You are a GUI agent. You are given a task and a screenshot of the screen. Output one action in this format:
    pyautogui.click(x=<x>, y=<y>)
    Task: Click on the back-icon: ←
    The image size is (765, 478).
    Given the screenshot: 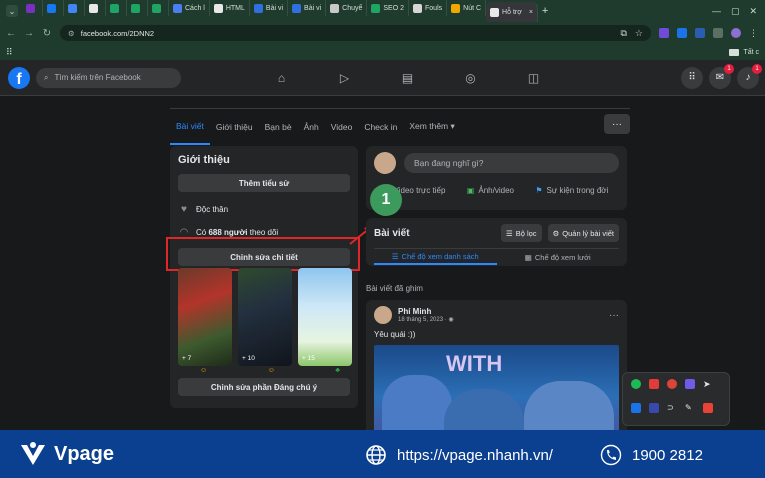 What is the action you would take?
    pyautogui.click(x=11, y=33)
    